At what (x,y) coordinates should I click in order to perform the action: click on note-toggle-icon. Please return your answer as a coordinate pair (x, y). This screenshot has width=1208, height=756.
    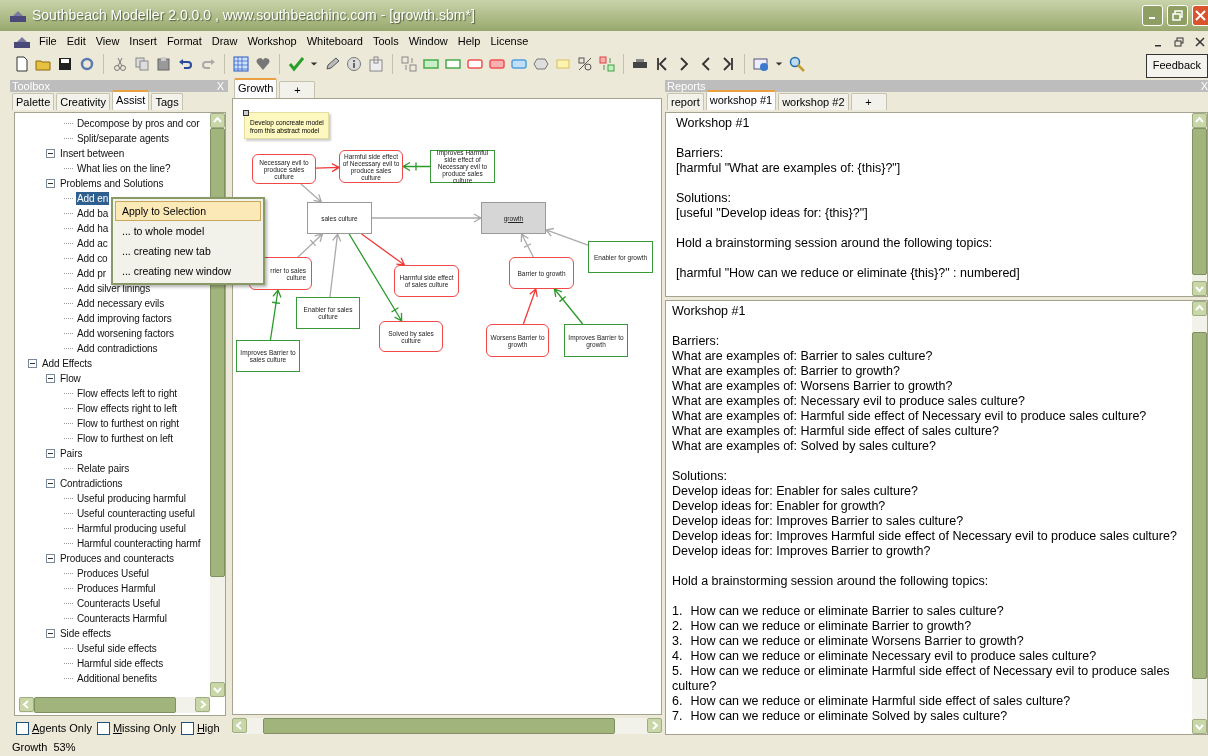
    Looking at the image, I should click on (246, 113).